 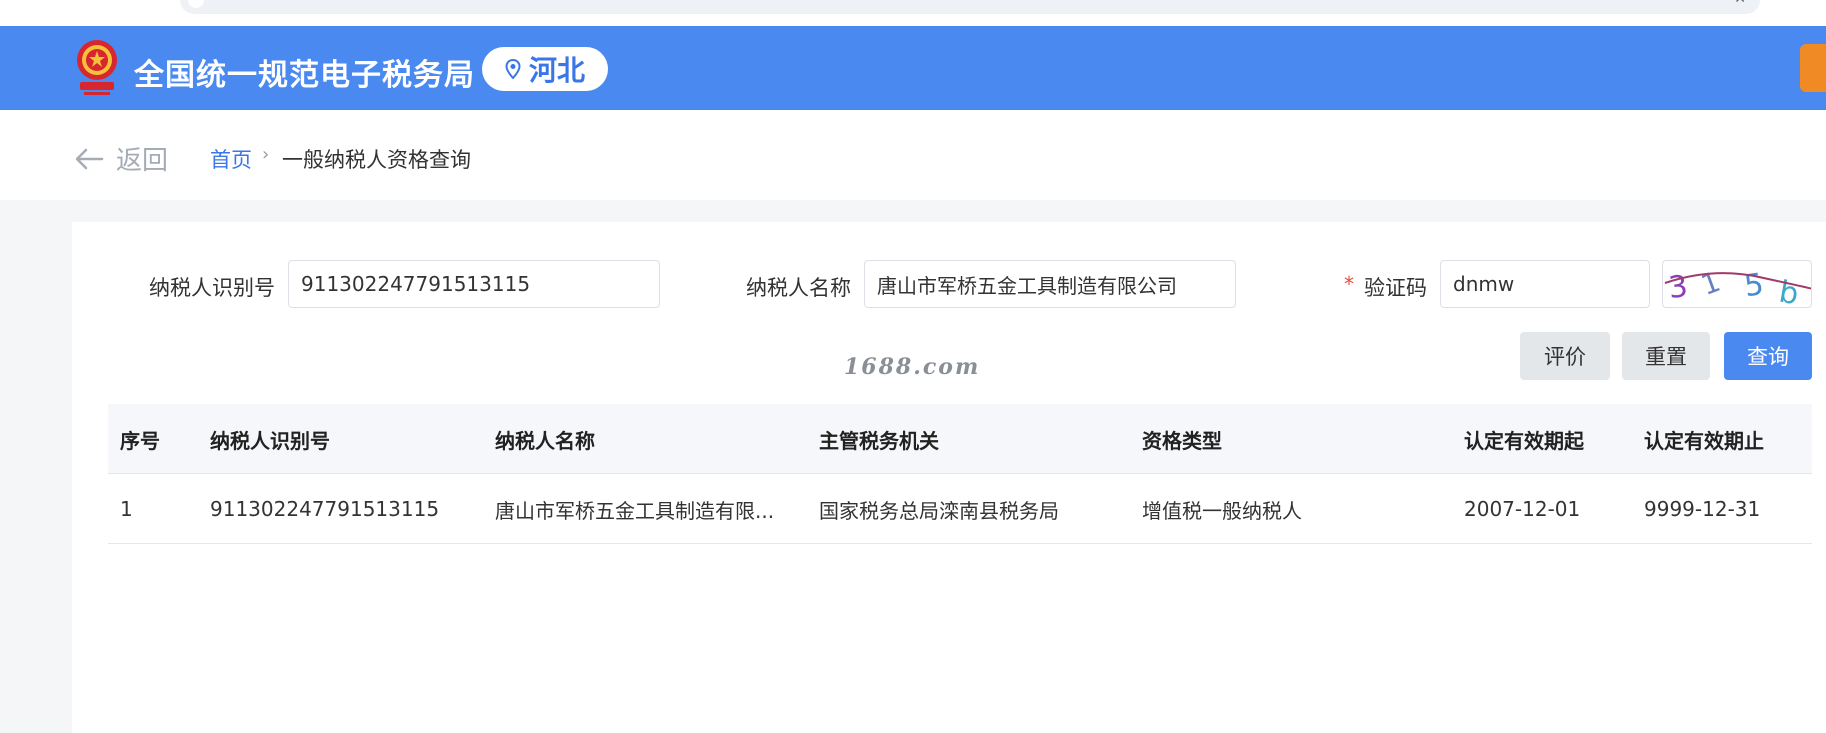 I want to click on address-clear-icon: ✕, so click(x=1740, y=3).